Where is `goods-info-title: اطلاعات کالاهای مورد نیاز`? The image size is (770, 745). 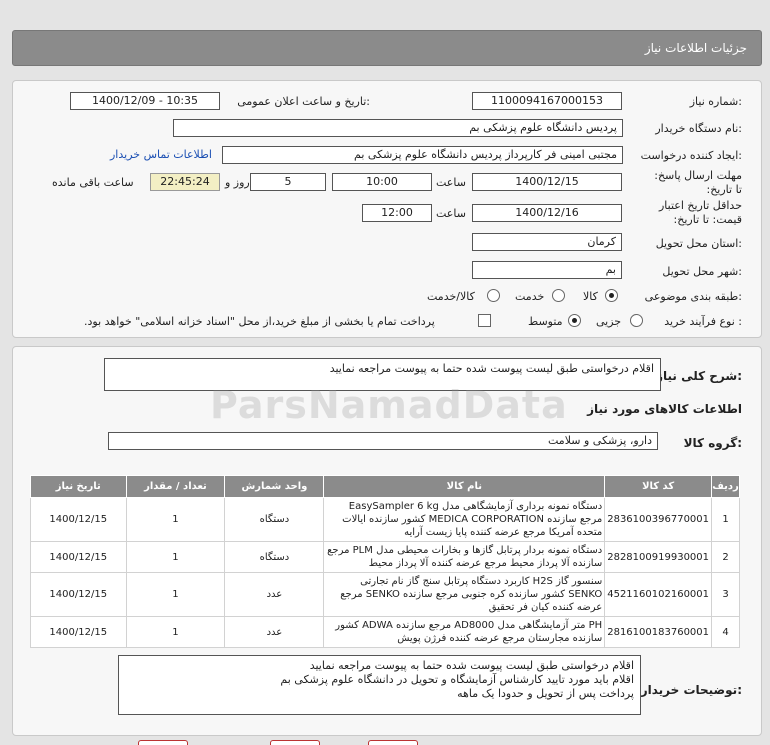
goods-info-title: اطلاعات کالاهای مورد نیاز is located at coordinates (664, 409).